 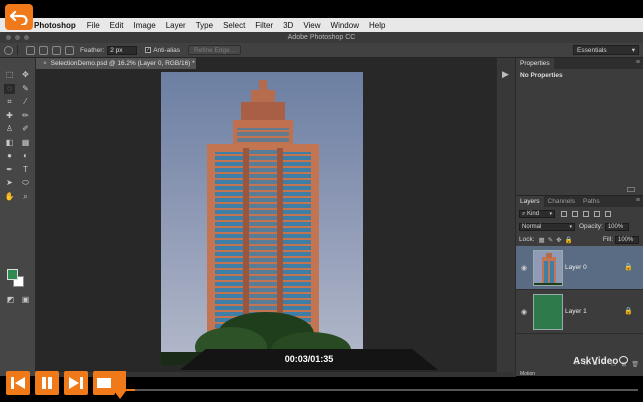 I want to click on window-title: Adobe Photoshop CC, so click(x=321, y=37).